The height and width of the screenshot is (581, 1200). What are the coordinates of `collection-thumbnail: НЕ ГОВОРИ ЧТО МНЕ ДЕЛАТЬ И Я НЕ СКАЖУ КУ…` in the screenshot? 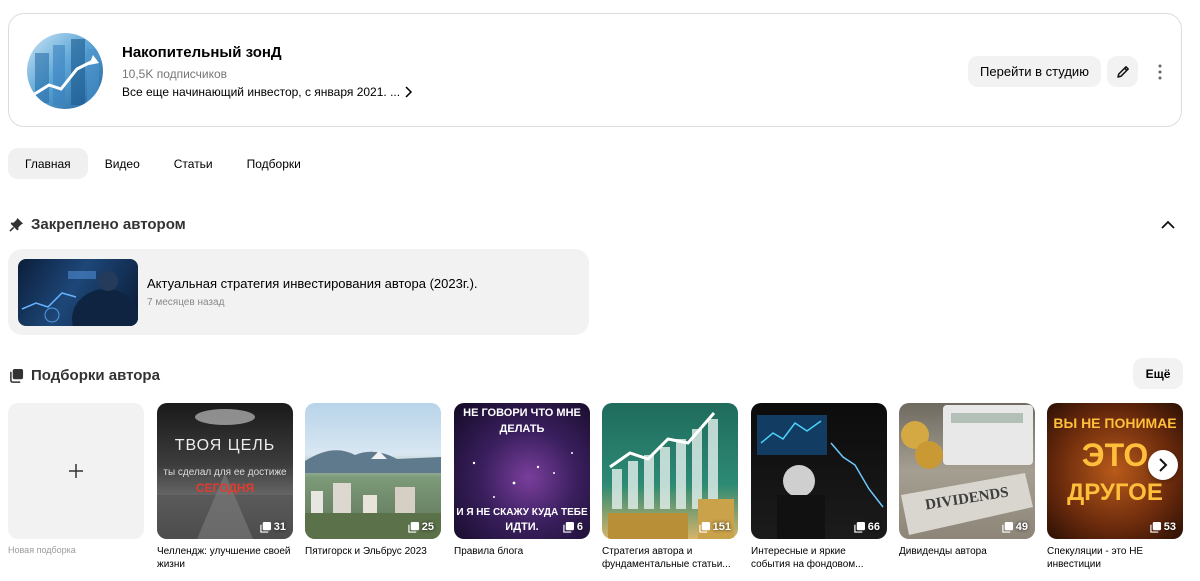 It's located at (522, 471).